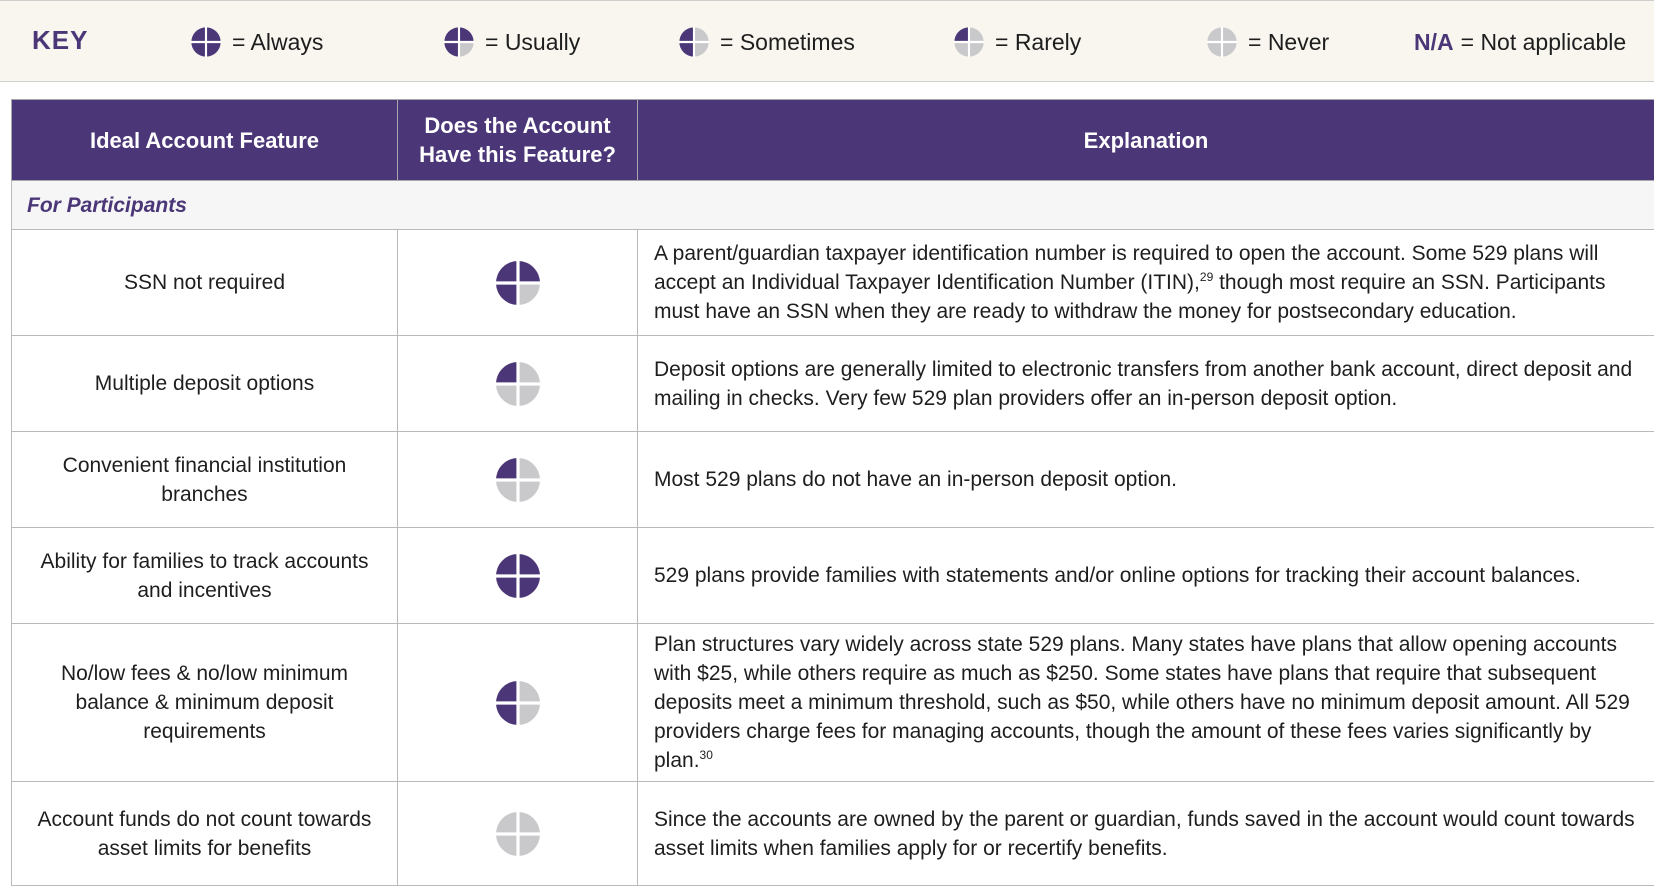  Describe the element at coordinates (532, 42) in the screenshot. I see `key-label-usually: = Usually` at that location.